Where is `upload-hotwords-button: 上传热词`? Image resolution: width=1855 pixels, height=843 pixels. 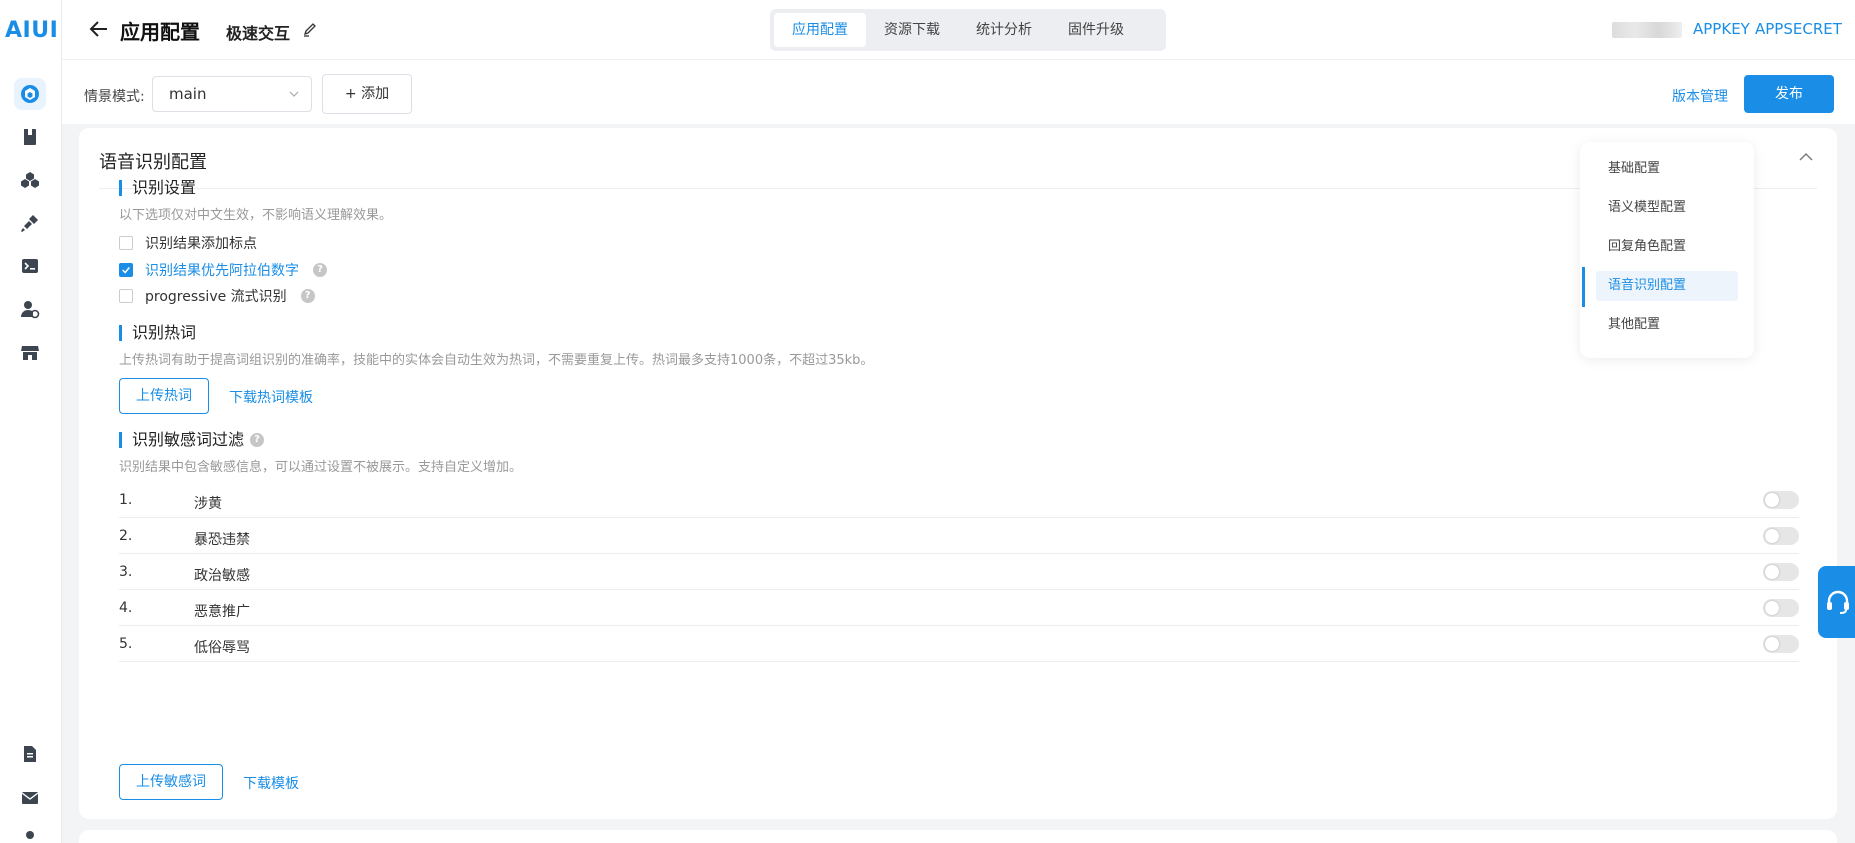 upload-hotwords-button: 上传热词 is located at coordinates (164, 396).